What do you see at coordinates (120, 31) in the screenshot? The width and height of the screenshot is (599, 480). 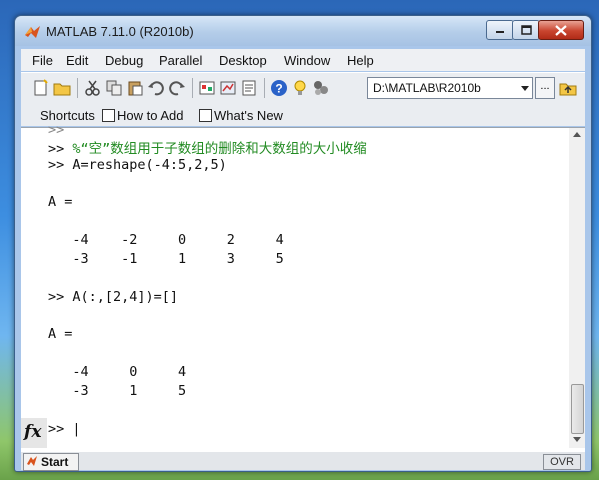 I see `window-title: MATLAB 7.11.0 (R2010b)` at bounding box center [120, 31].